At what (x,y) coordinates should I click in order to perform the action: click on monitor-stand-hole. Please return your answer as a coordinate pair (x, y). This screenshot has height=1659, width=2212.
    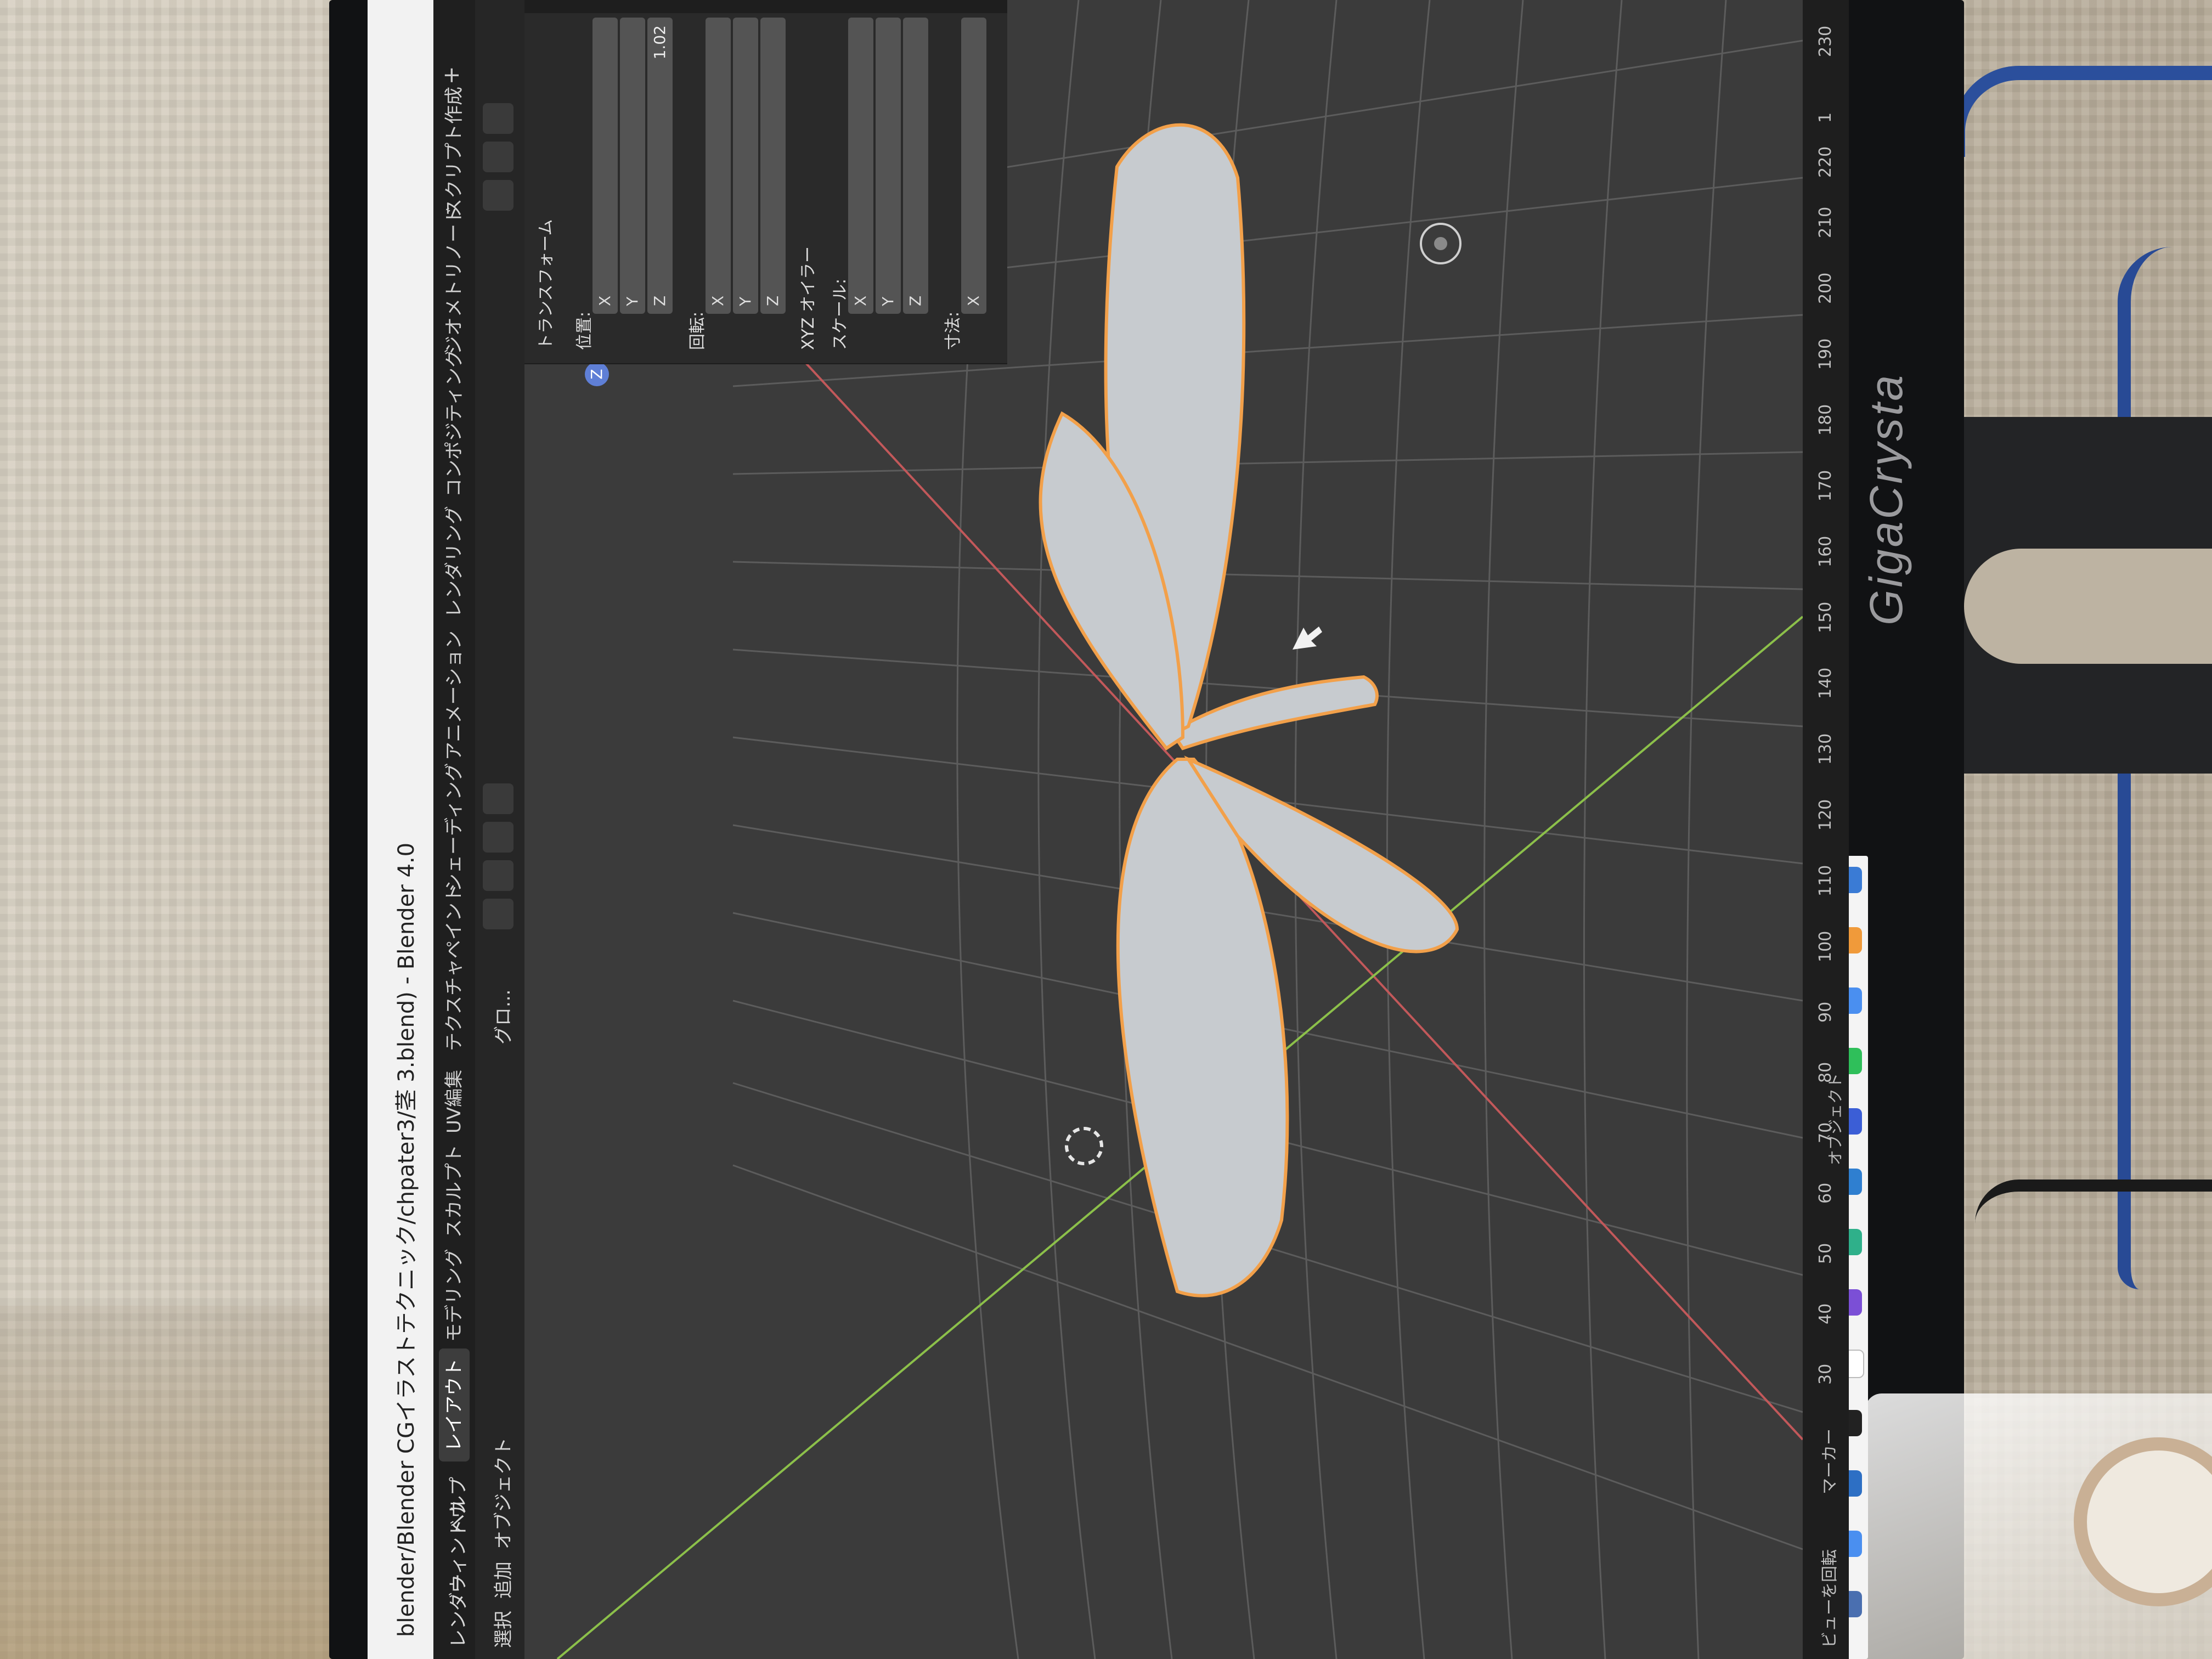
    Looking at the image, I should click on (2088, 606).